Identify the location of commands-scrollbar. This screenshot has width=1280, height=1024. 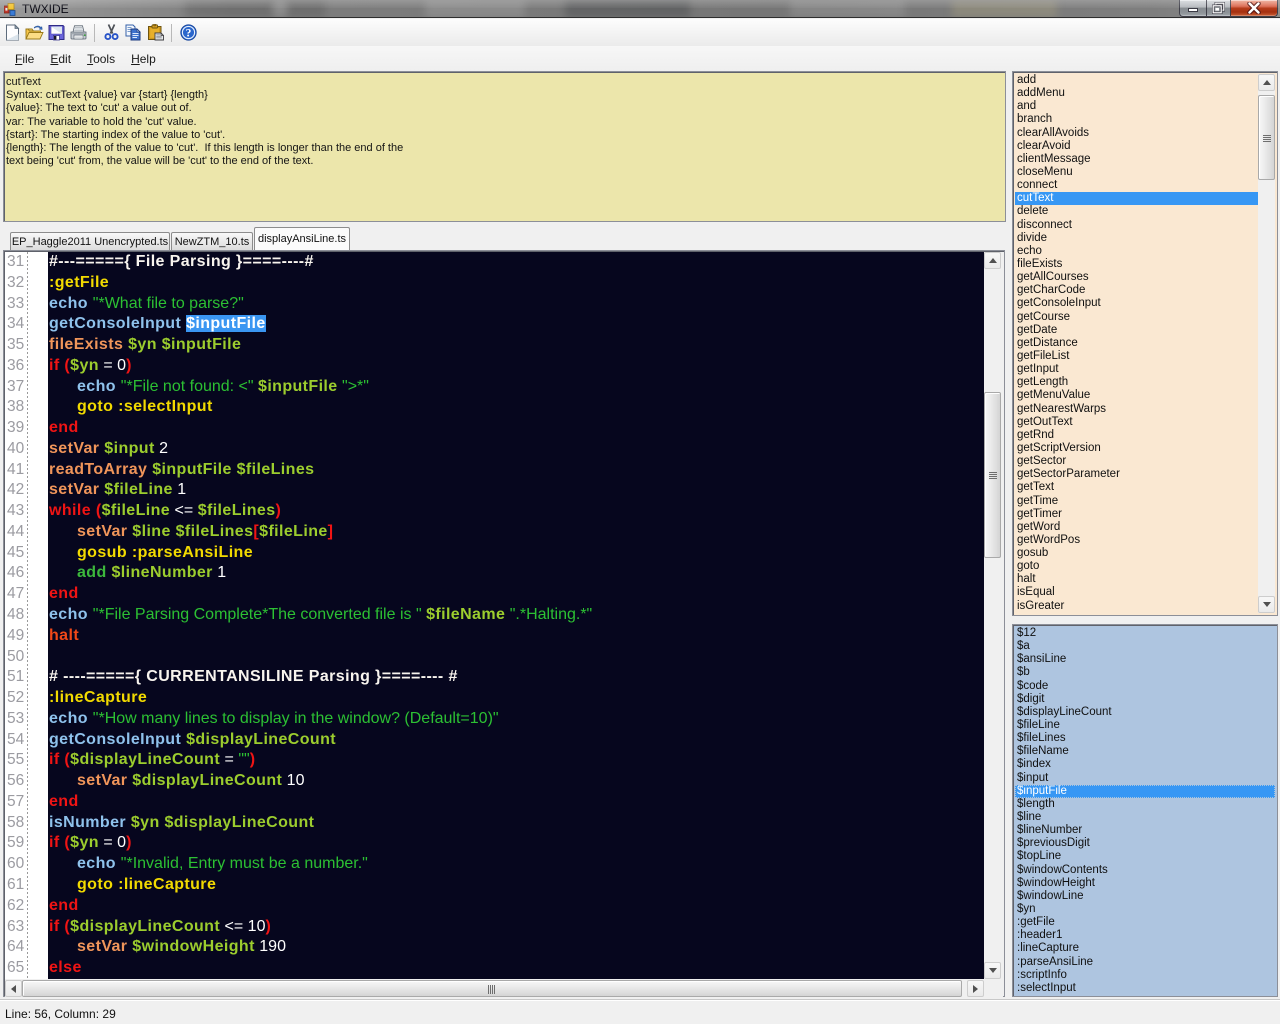
(1266, 343).